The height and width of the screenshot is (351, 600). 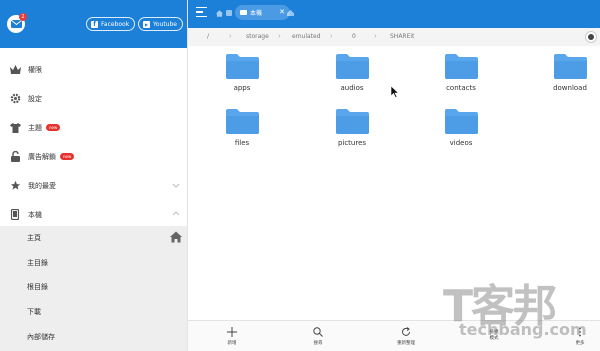 I want to click on lock-icon, so click(x=15, y=157).